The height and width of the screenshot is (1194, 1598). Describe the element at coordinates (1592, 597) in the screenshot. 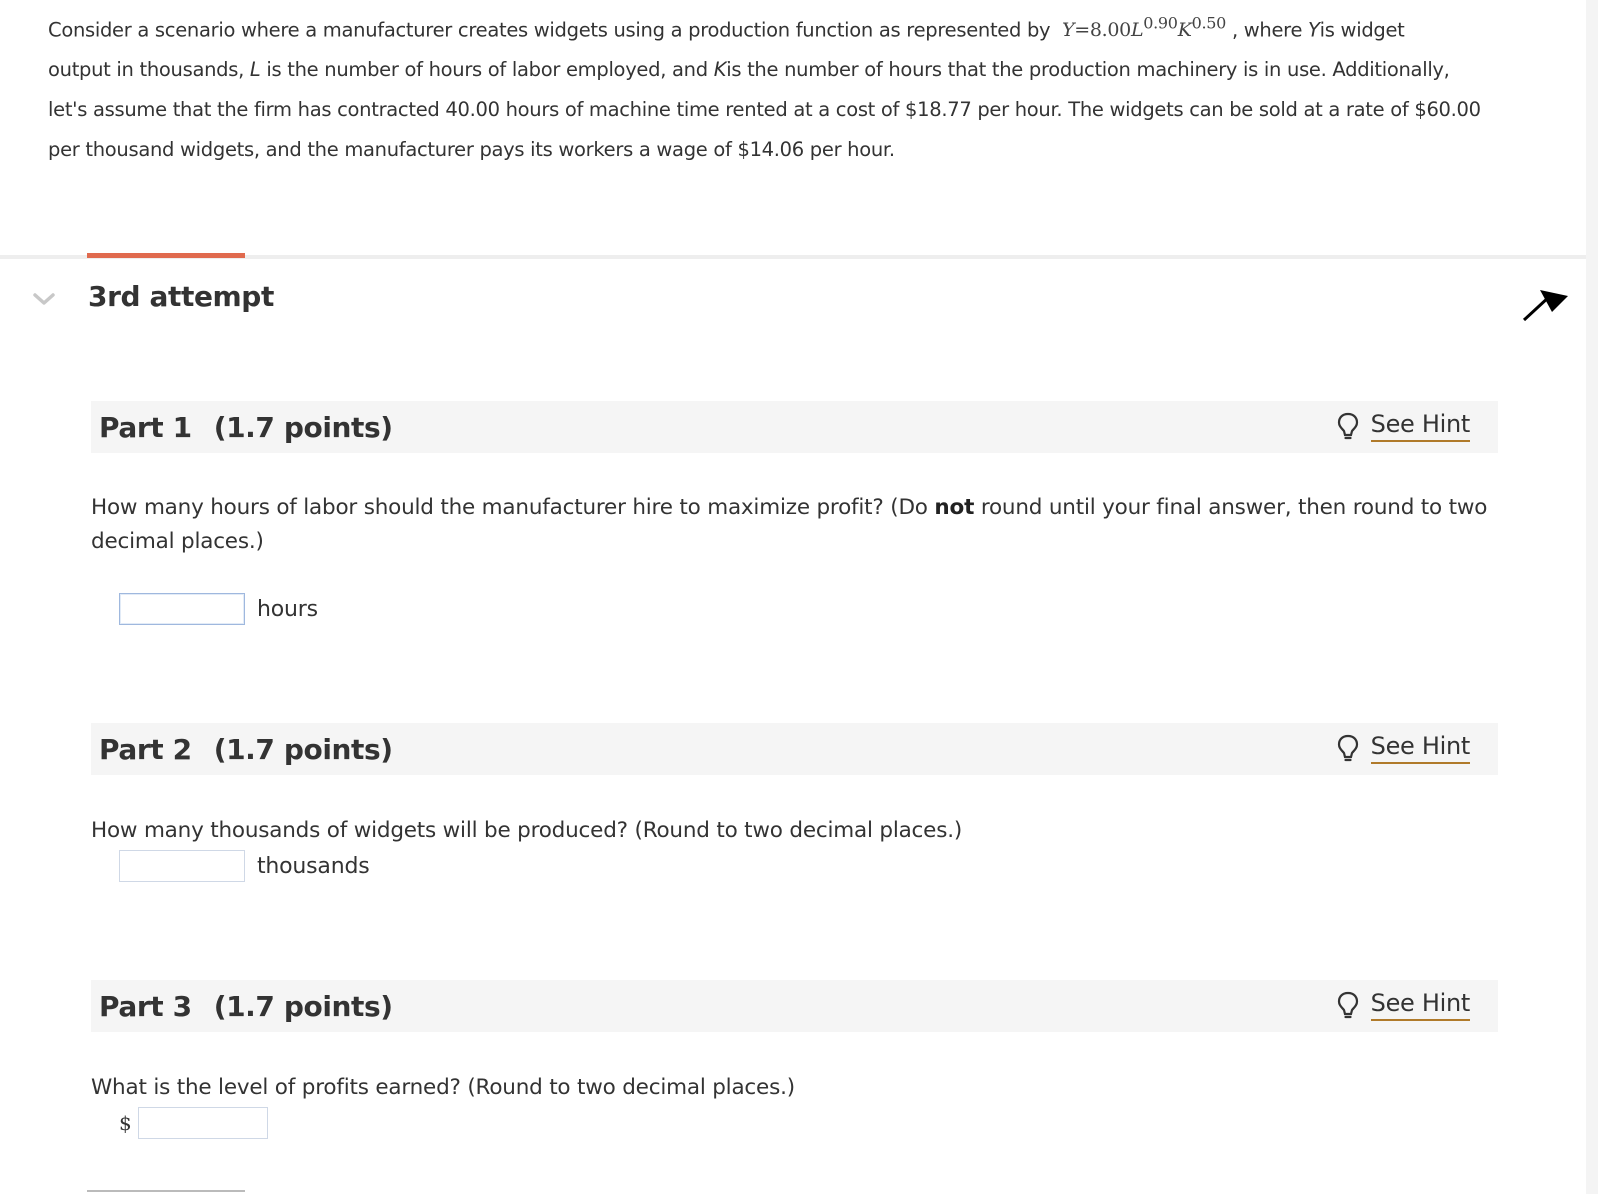

I see `right-gutter` at that location.